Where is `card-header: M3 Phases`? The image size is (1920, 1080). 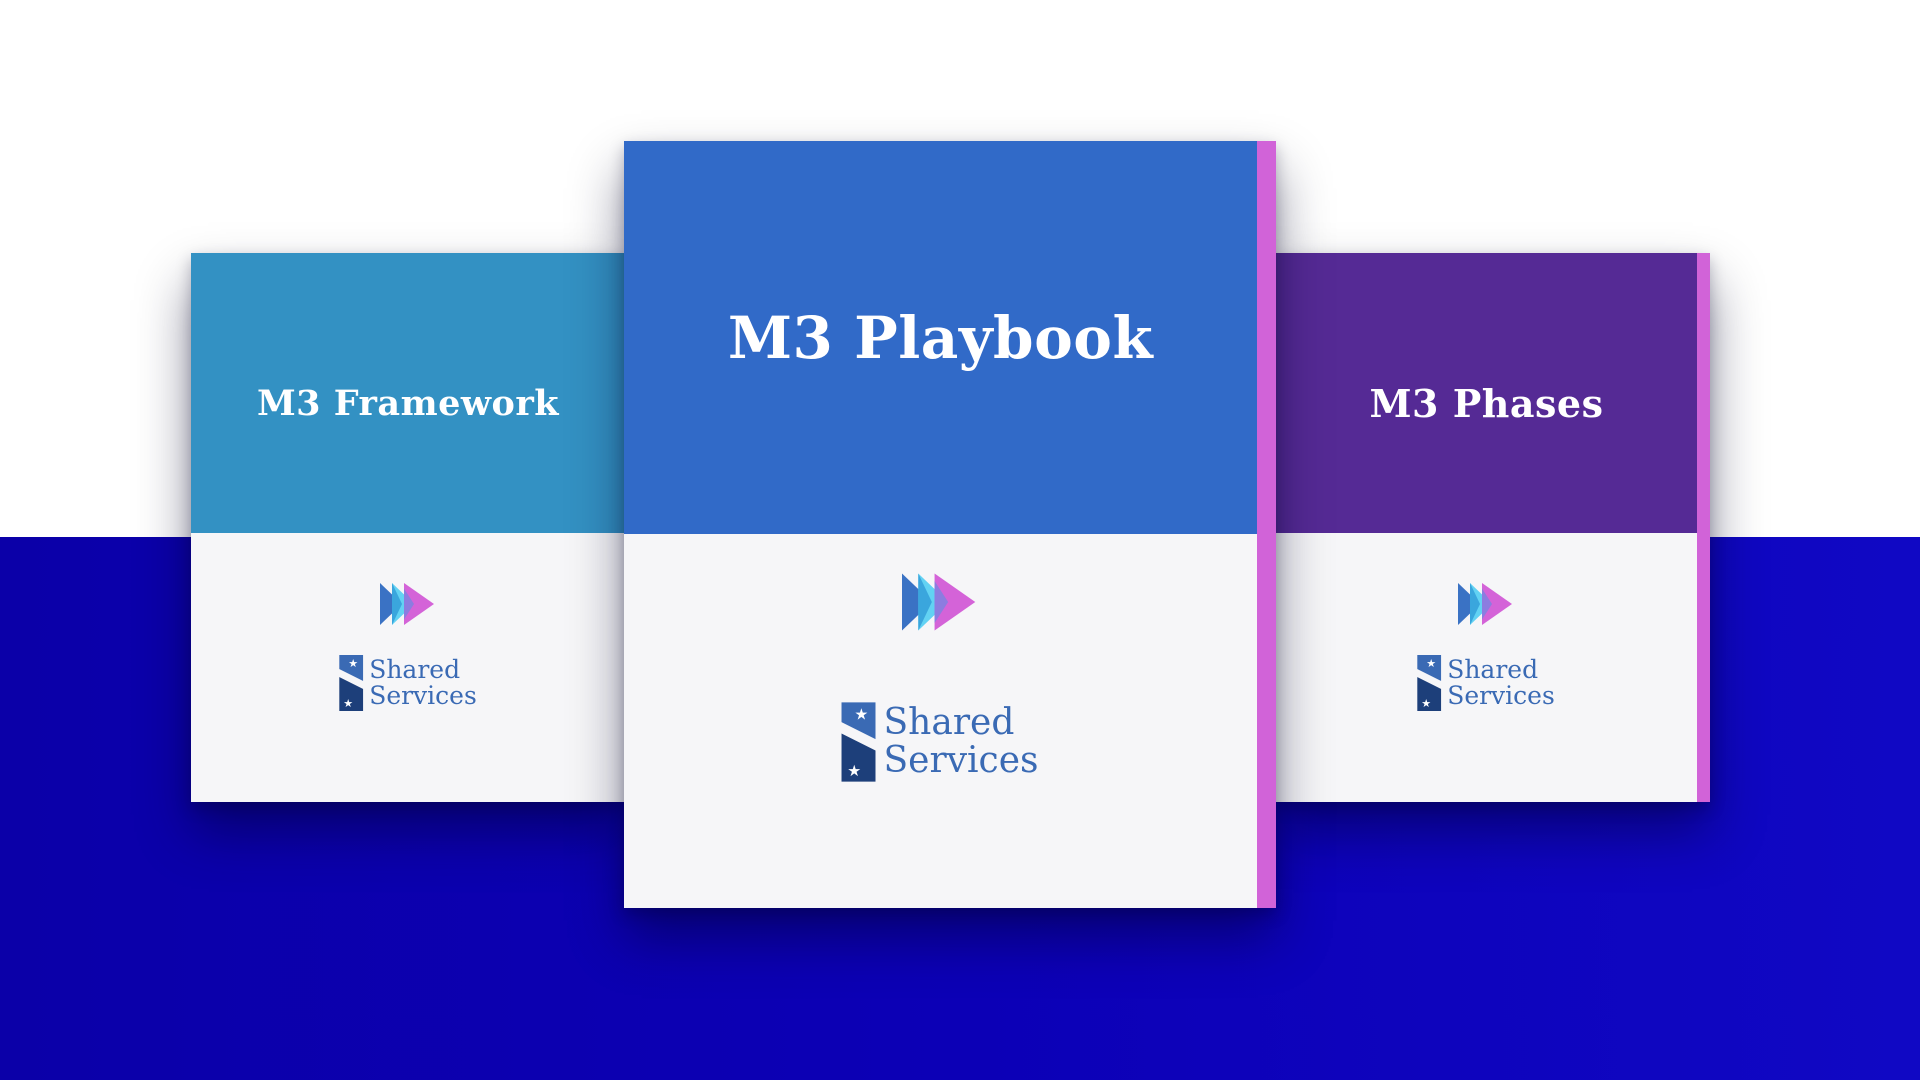
card-header: M3 Phases is located at coordinates (1486, 393).